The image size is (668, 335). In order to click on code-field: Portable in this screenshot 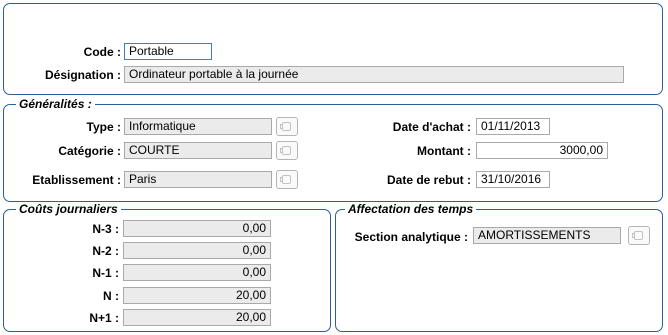, I will do `click(168, 51)`.